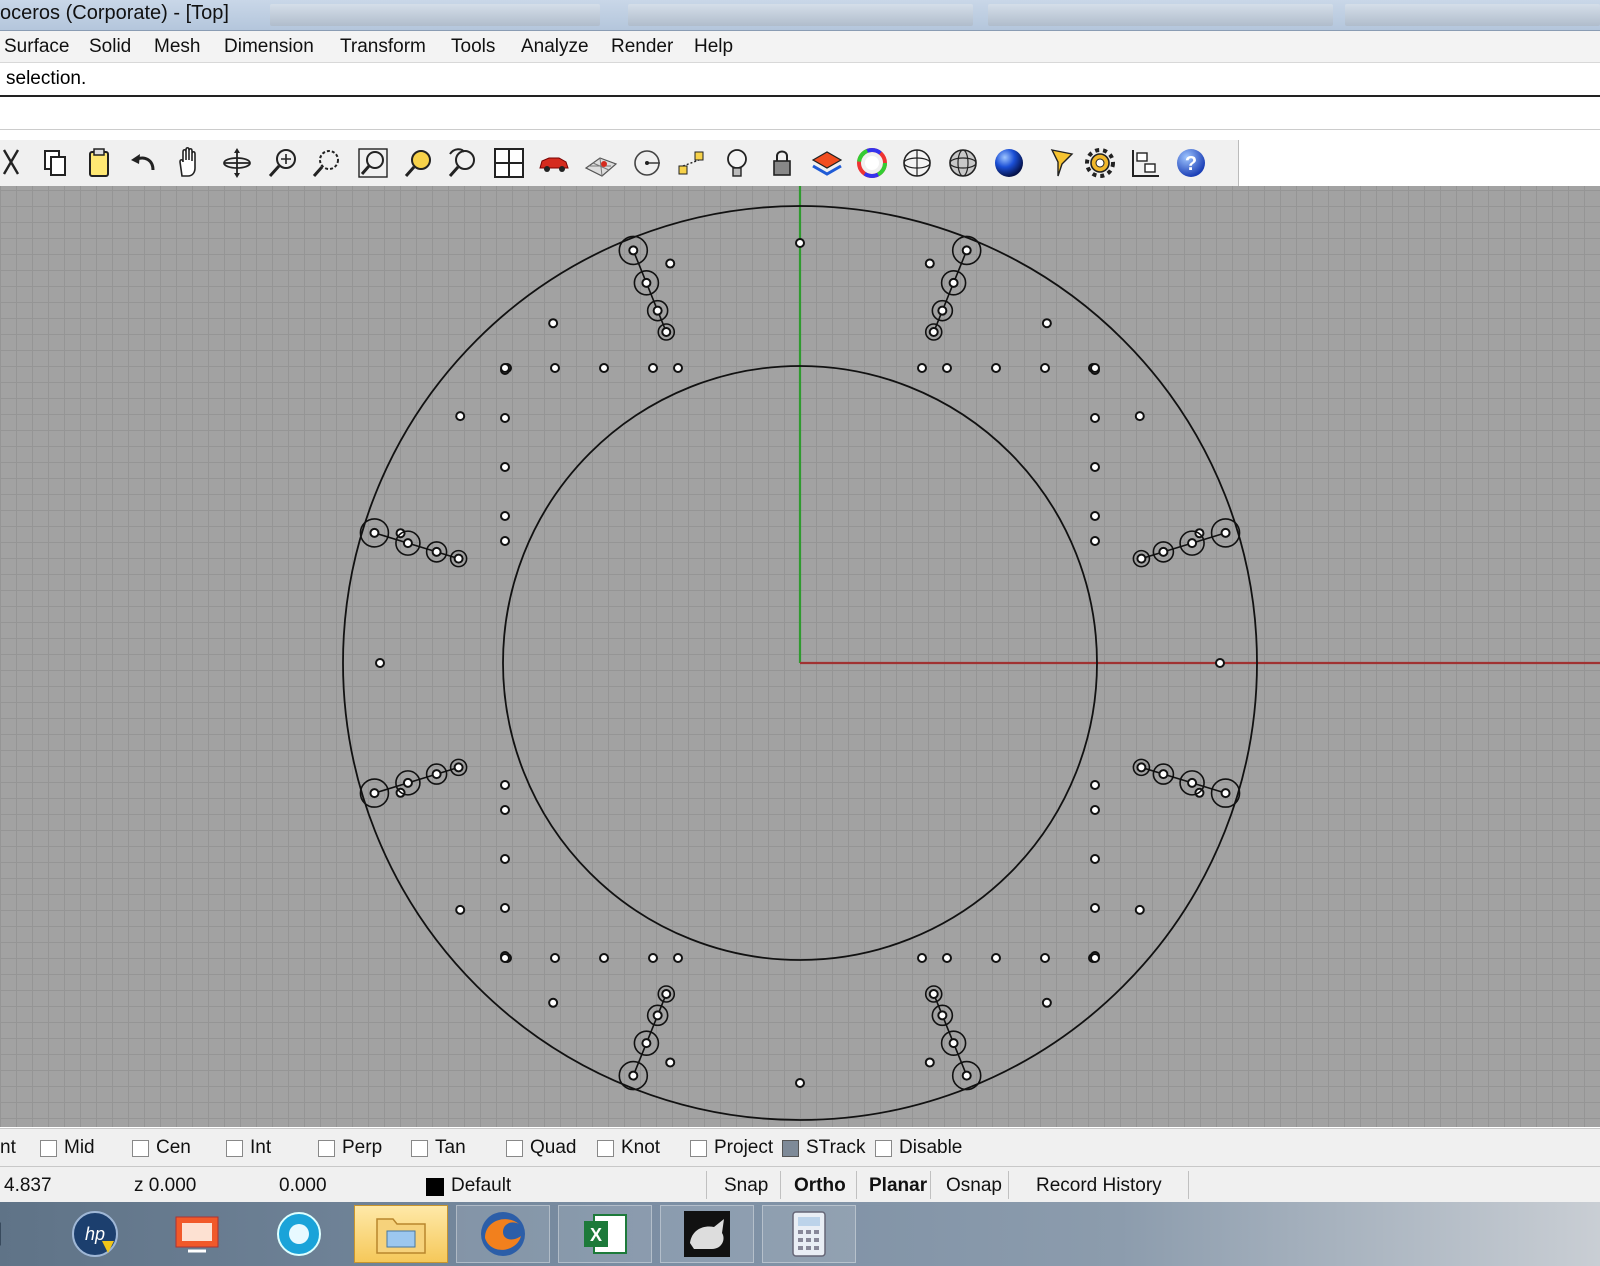  What do you see at coordinates (177, 47) in the screenshot?
I see `menu-mesh: Mesh` at bounding box center [177, 47].